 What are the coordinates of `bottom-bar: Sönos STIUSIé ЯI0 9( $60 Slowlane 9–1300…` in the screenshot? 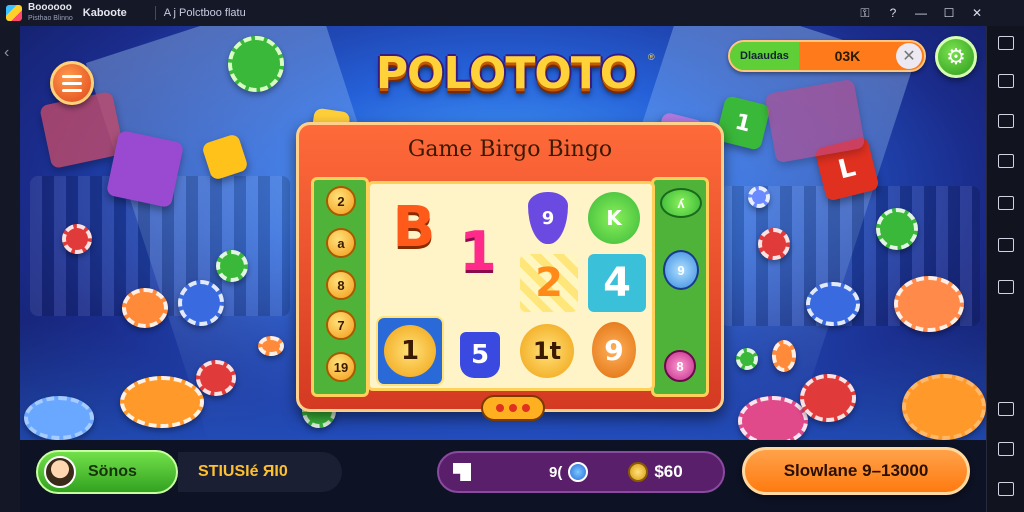 It's located at (503, 476).